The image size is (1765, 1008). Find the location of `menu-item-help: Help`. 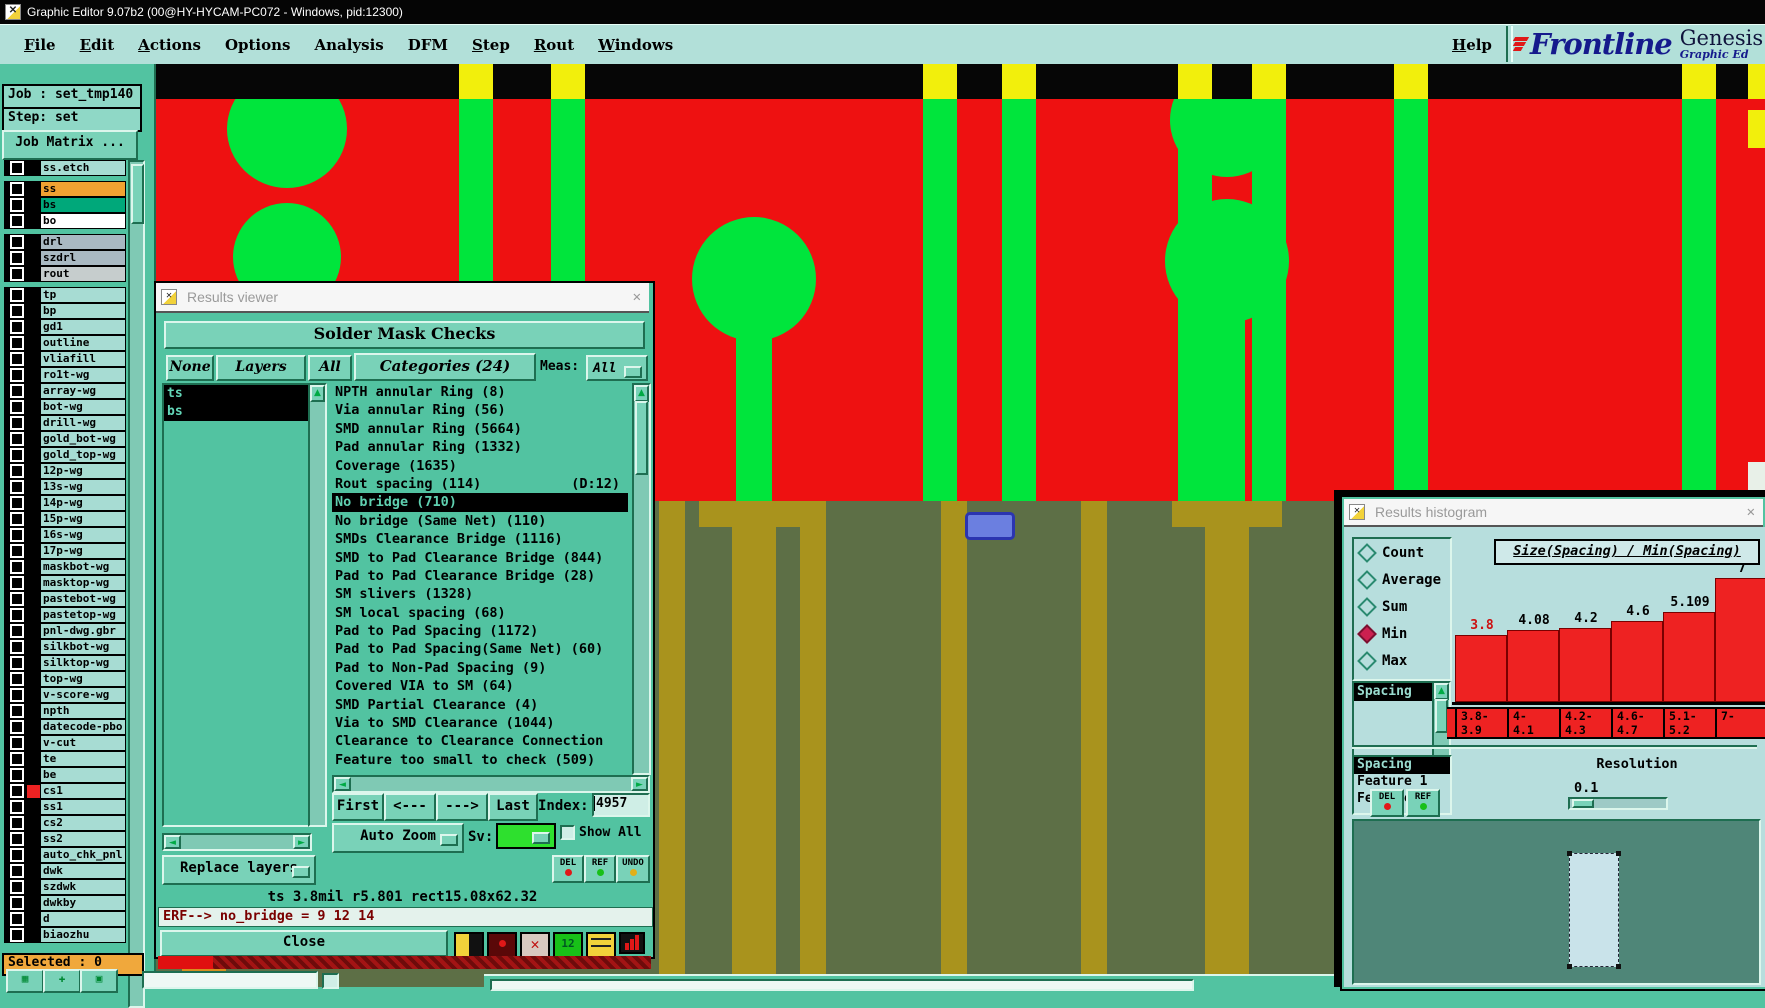

menu-item-help: Help is located at coordinates (1472, 45).